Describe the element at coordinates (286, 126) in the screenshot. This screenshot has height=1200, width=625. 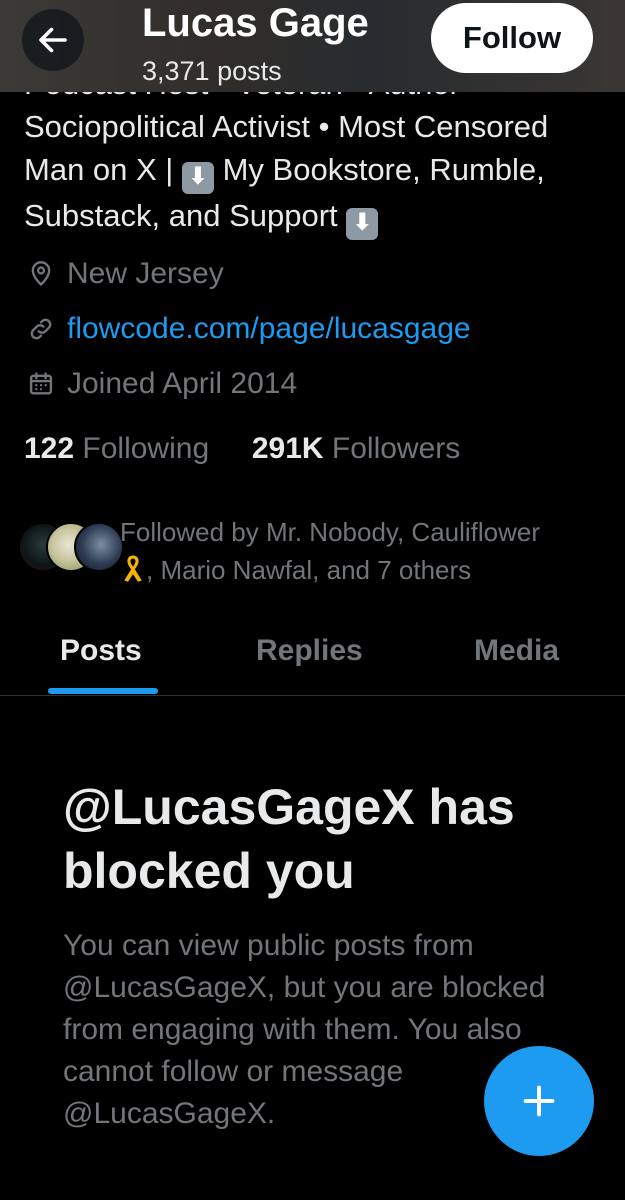
I see `bio-line-1: Sociopolitical Activist • Most Censored` at that location.